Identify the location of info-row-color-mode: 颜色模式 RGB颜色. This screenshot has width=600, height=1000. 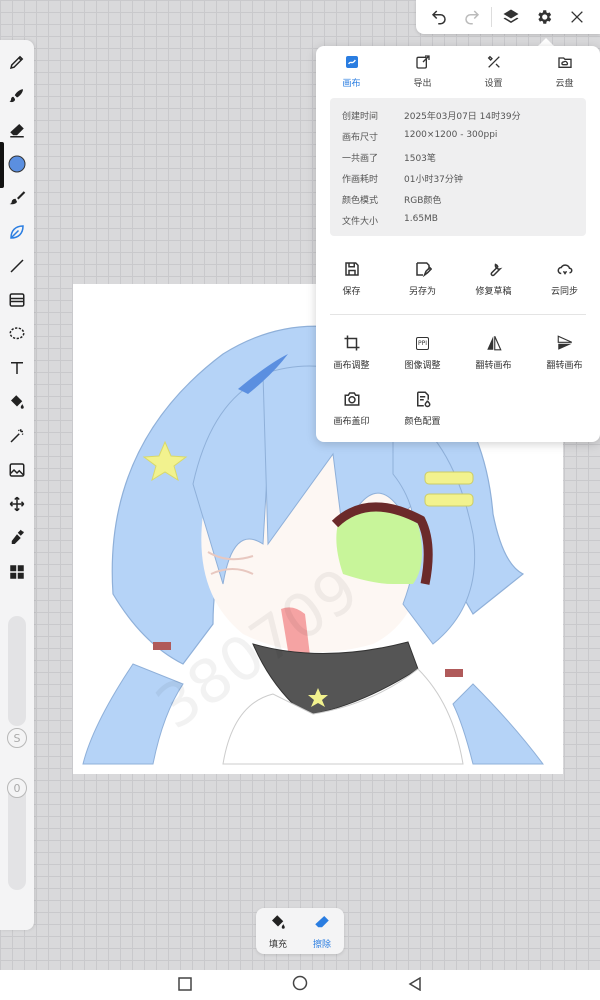
(391, 201).